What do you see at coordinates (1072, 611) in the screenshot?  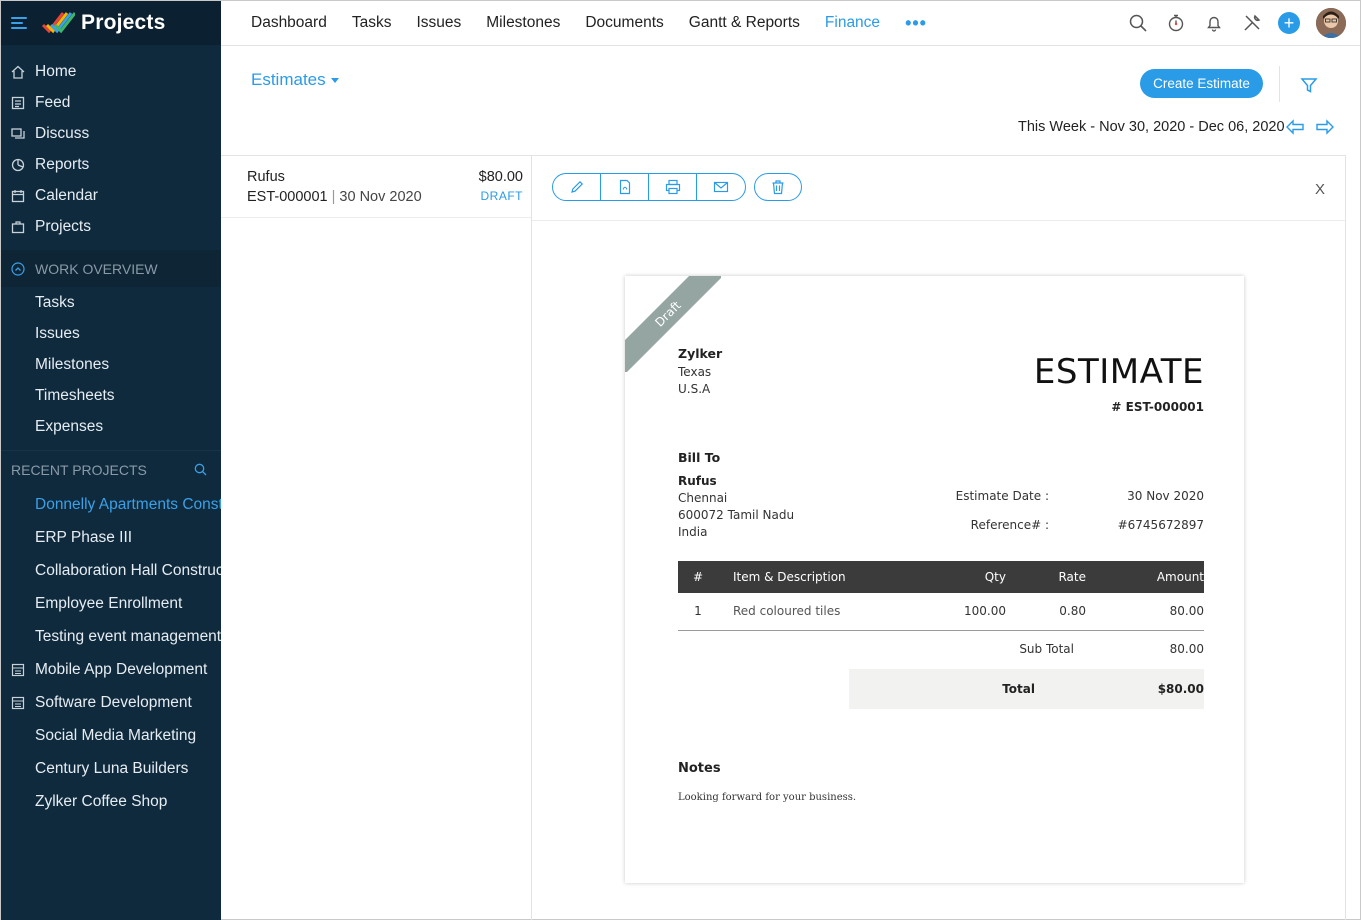 I see `row-rate: 0.80` at bounding box center [1072, 611].